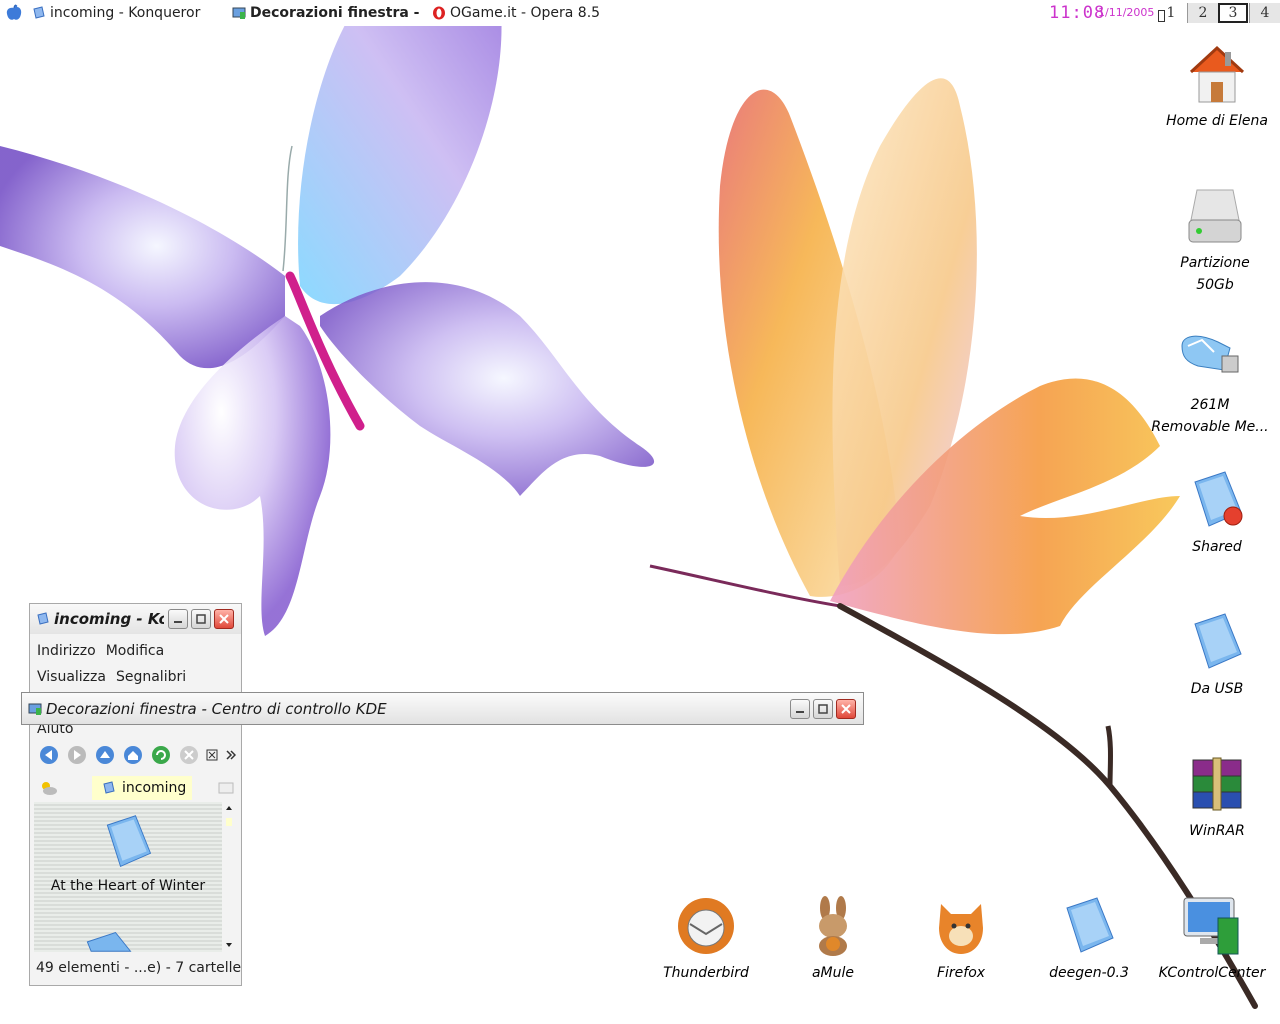 The image size is (1280, 1024). Describe the element at coordinates (161, 755) in the screenshot. I see `reload-icon` at that location.